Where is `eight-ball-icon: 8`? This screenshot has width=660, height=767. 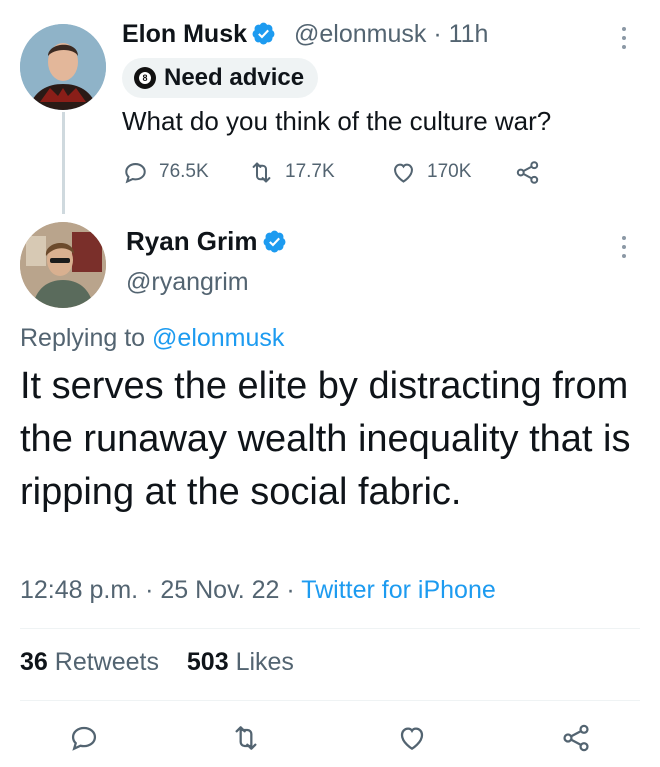
eight-ball-icon: 8 is located at coordinates (145, 78).